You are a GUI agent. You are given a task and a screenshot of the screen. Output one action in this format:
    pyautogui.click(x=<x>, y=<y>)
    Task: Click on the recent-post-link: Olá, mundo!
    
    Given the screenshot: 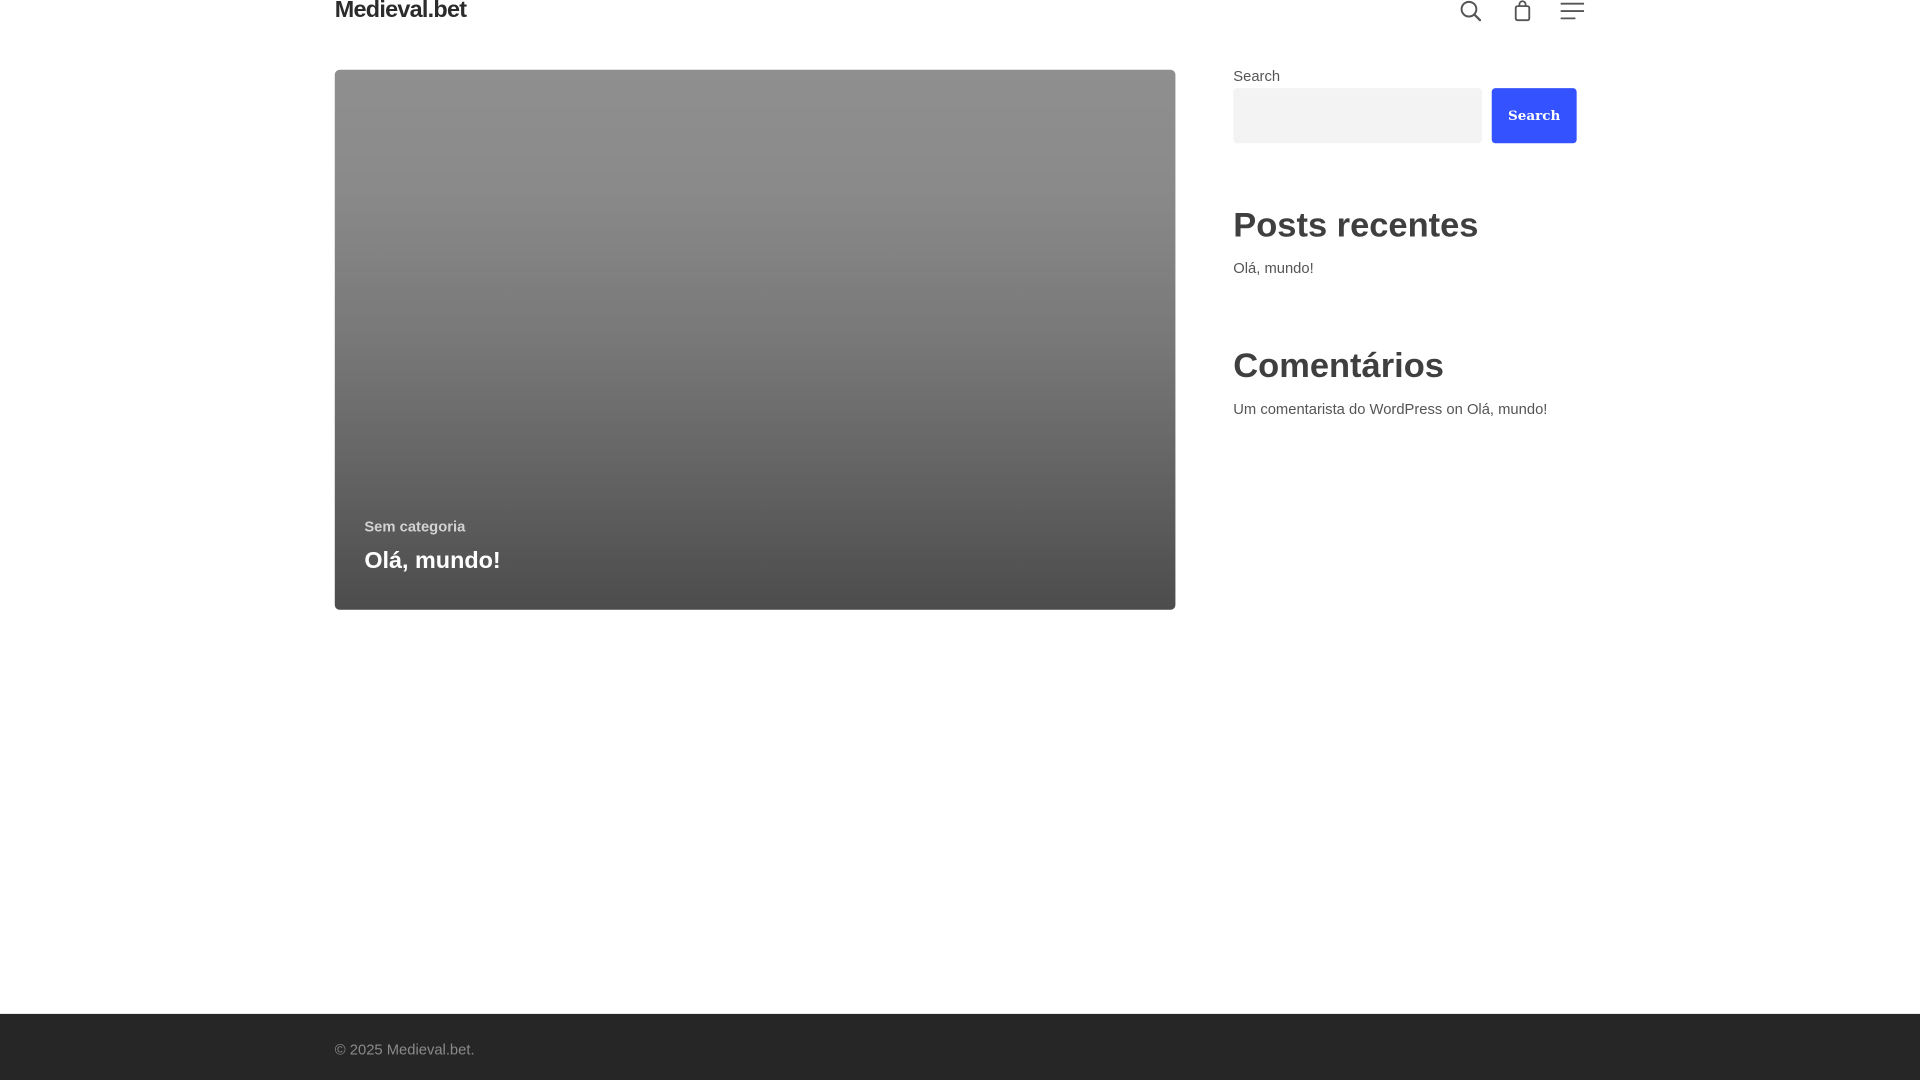 What is the action you would take?
    pyautogui.click(x=1273, y=268)
    